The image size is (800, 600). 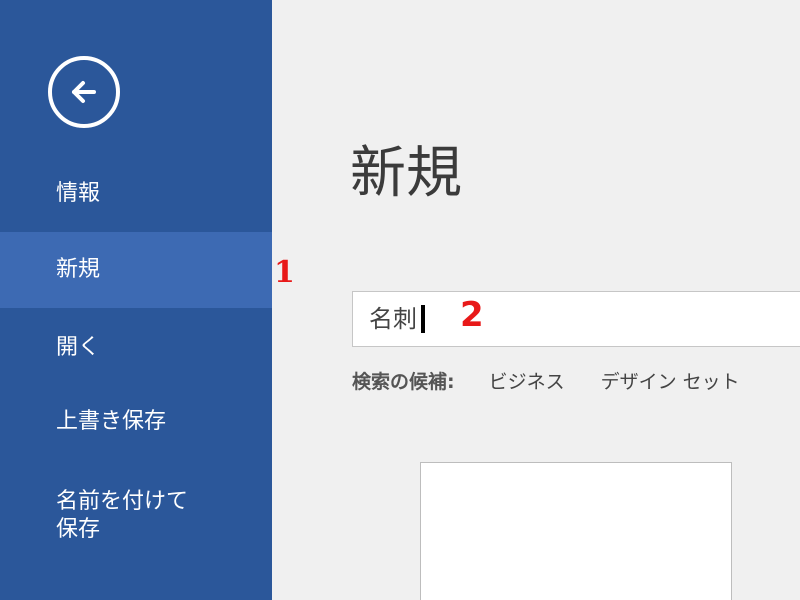 What do you see at coordinates (78, 347) in the screenshot?
I see `sidebar-item-label: 開く` at bounding box center [78, 347].